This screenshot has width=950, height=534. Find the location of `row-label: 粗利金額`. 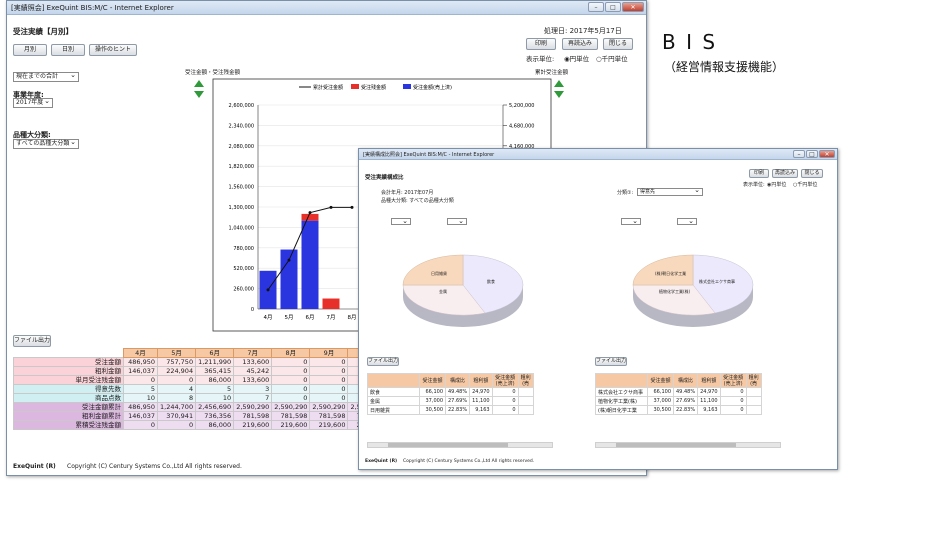

row-label: 粗利金額 is located at coordinates (68, 371).